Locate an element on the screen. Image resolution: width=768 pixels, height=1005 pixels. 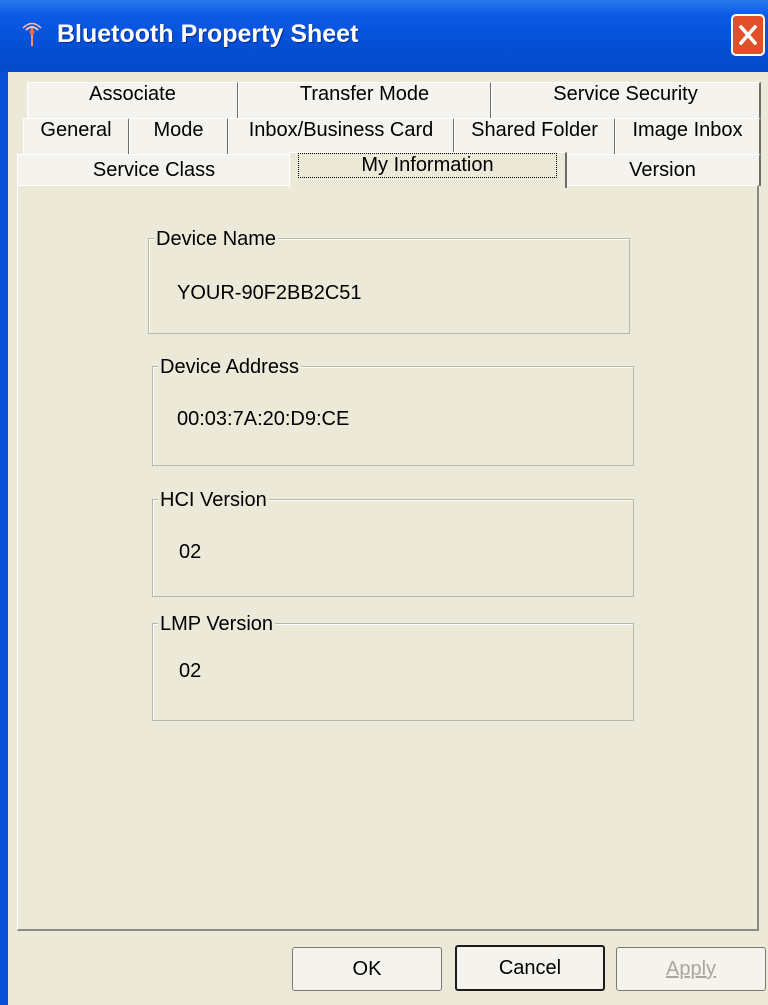
apply-button: Apply is located at coordinates (691, 969).